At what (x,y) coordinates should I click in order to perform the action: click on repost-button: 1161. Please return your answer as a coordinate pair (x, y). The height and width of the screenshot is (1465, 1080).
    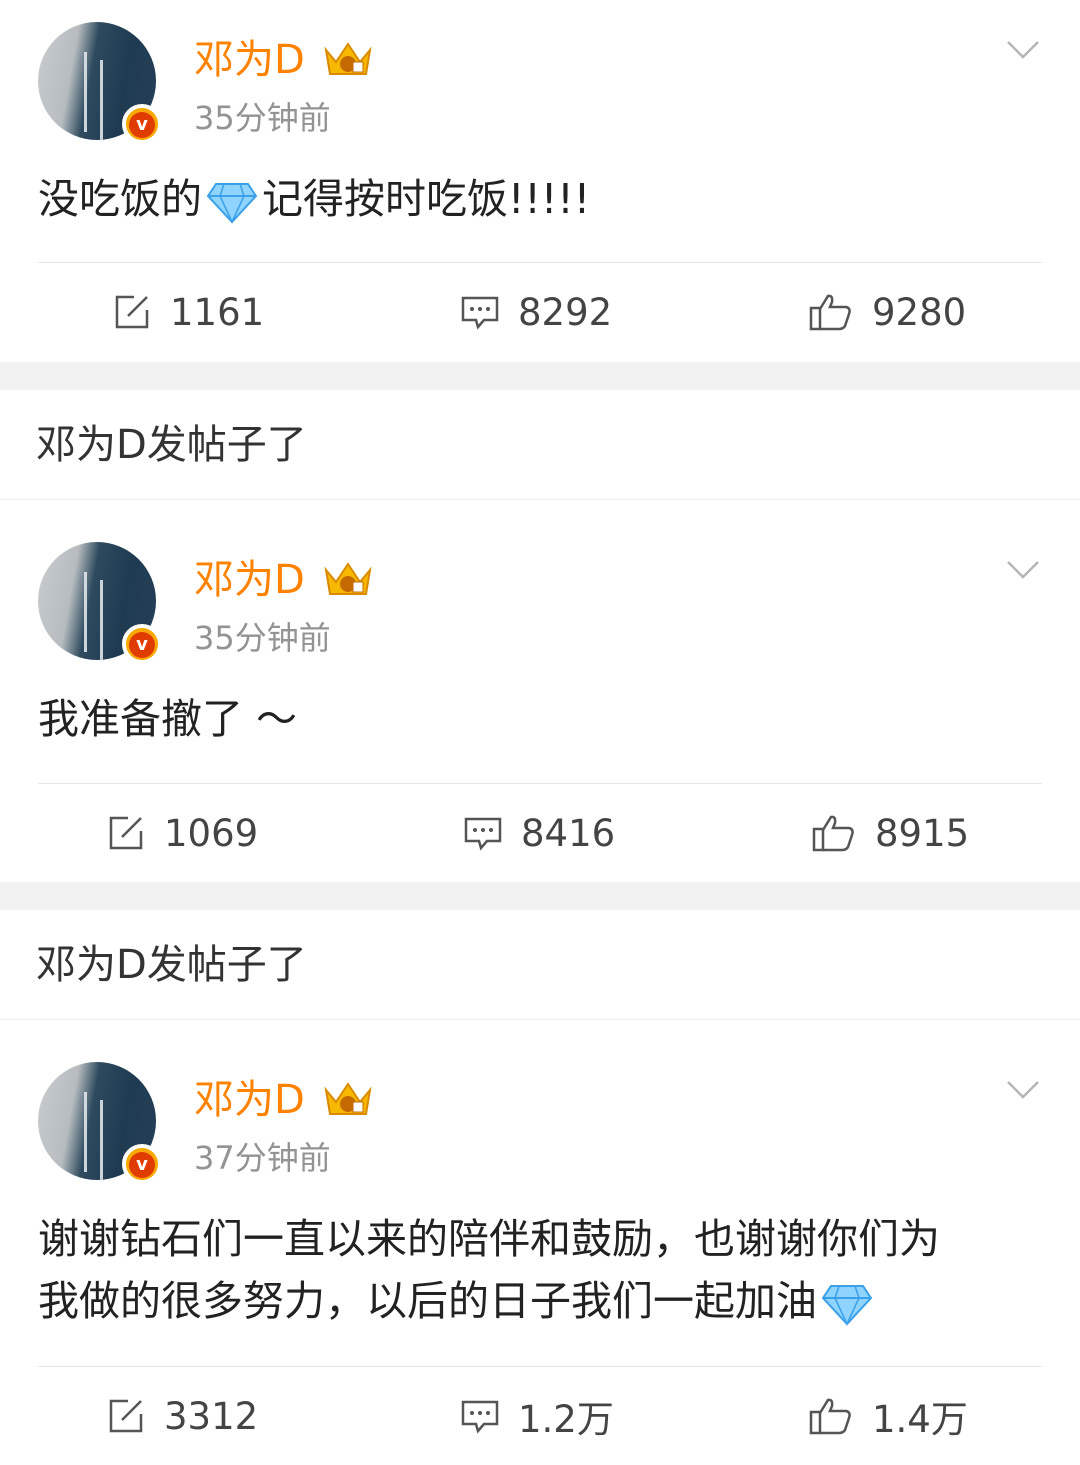
    Looking at the image, I should click on (188, 312).